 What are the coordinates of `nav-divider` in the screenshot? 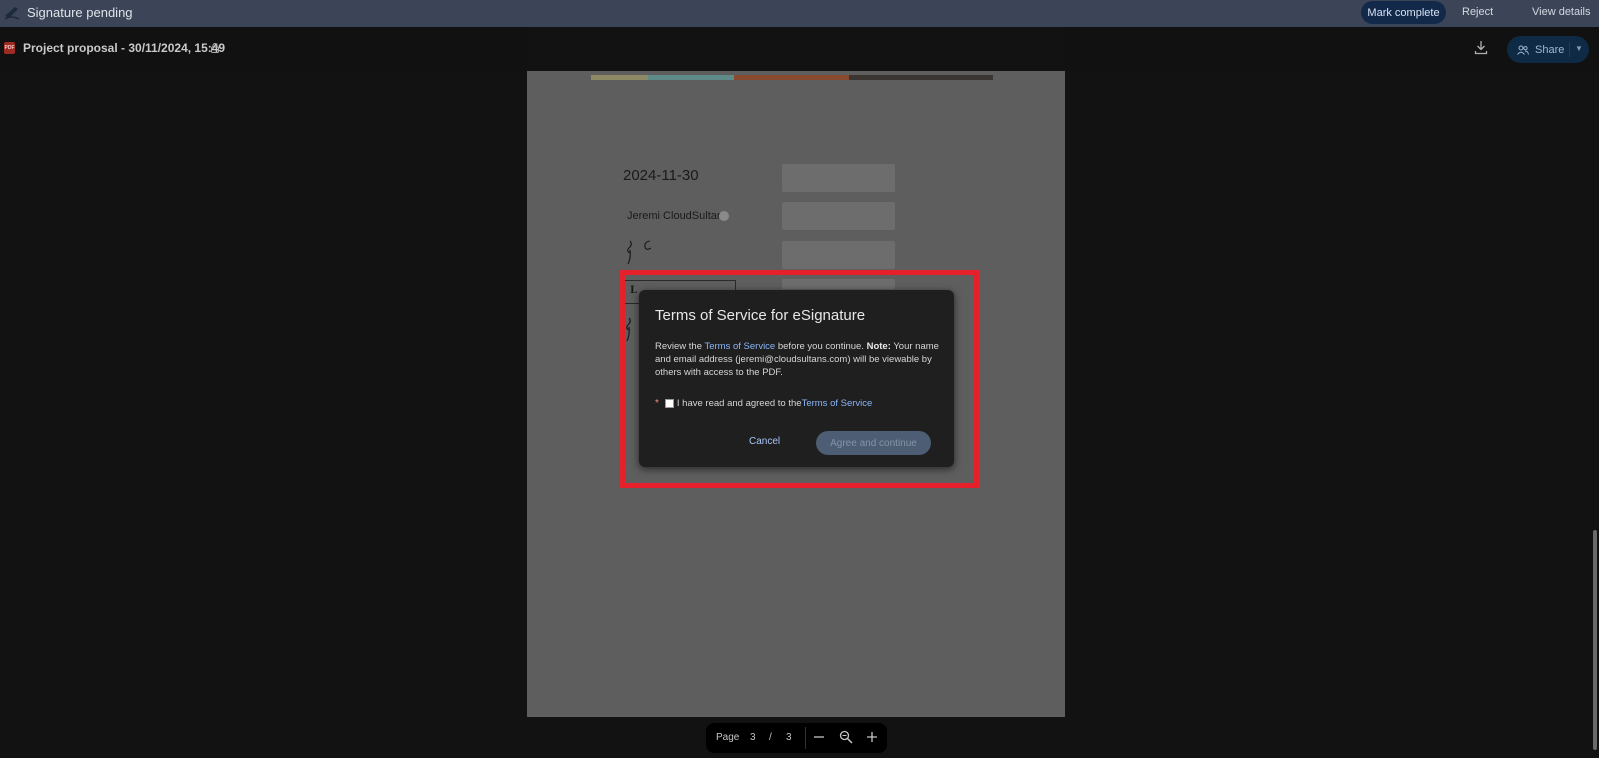 It's located at (805, 738).